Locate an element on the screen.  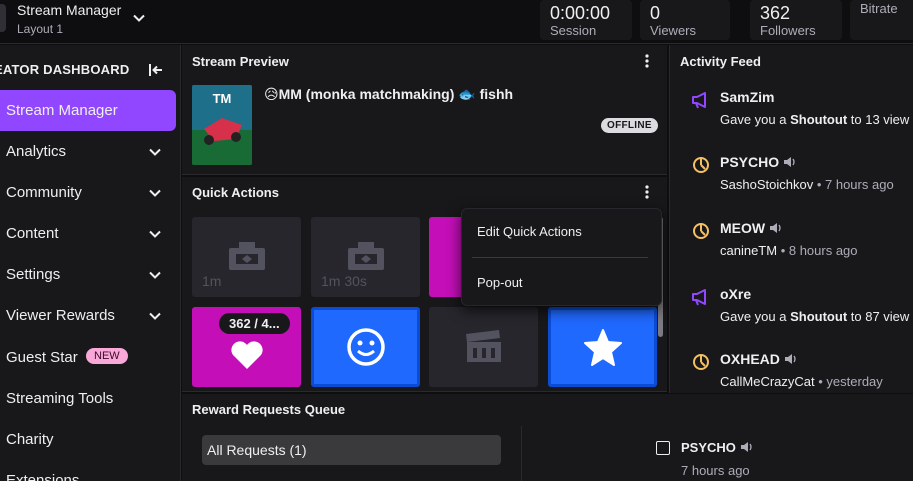
stat-bitrate: Bitrate is located at coordinates (881, 20).